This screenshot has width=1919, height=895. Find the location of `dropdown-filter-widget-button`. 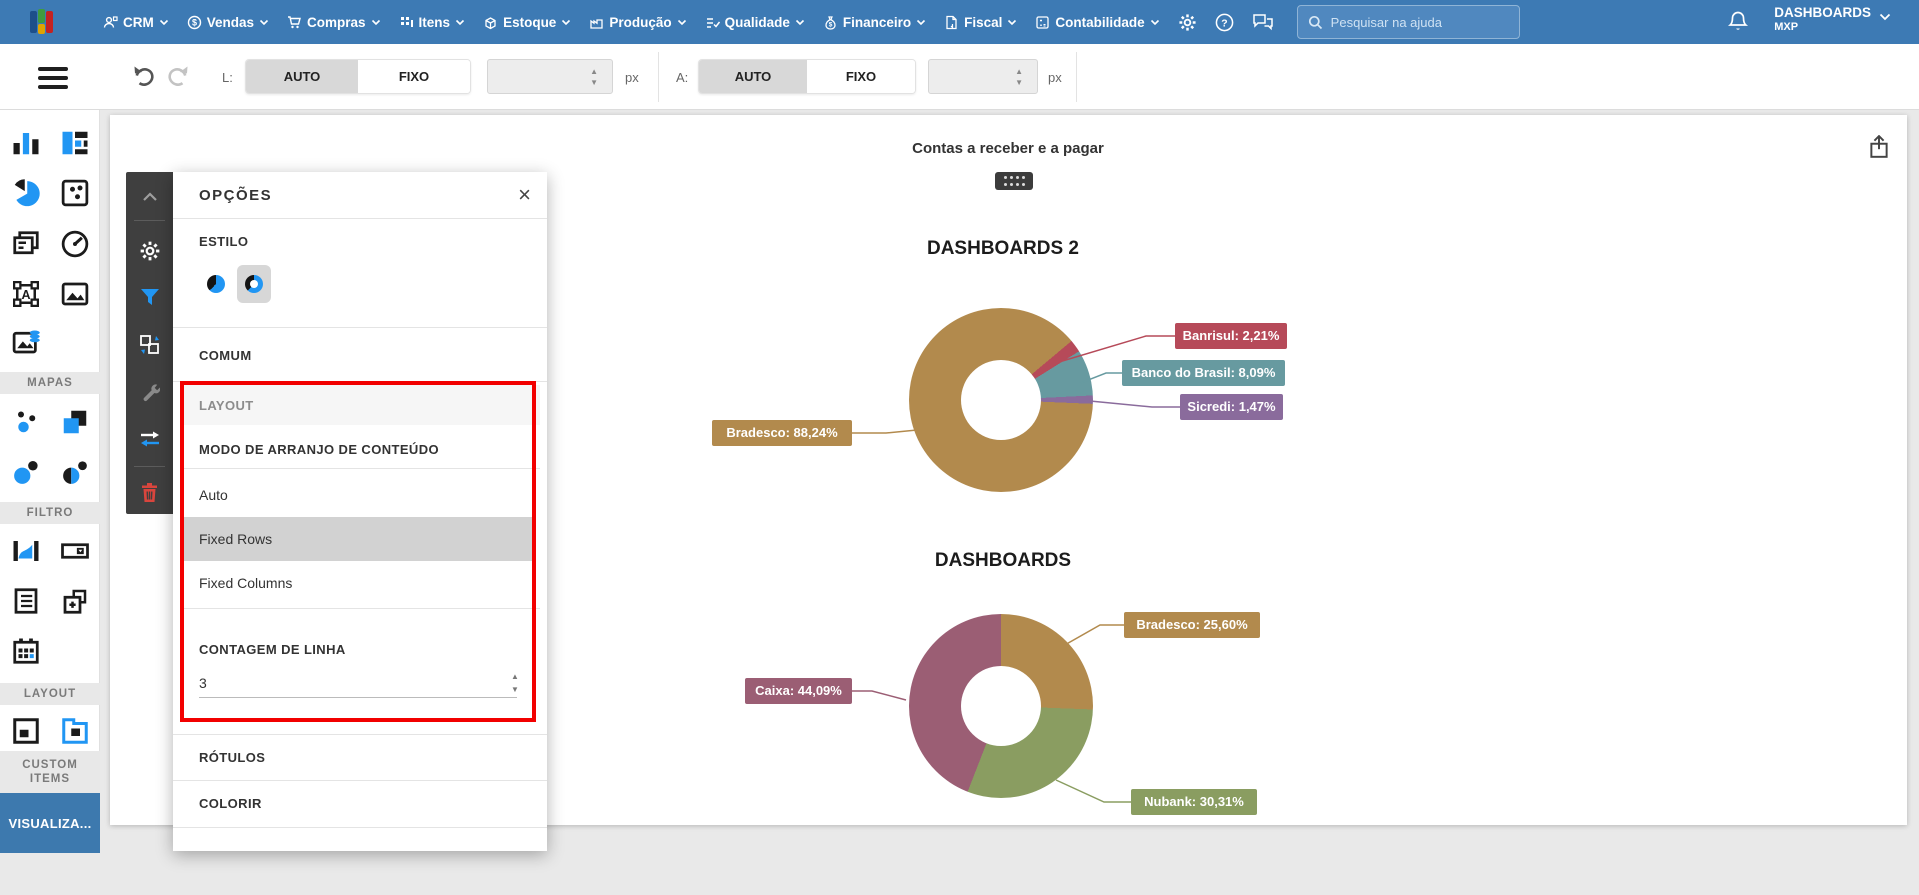

dropdown-filter-widget-button is located at coordinates (75, 551).